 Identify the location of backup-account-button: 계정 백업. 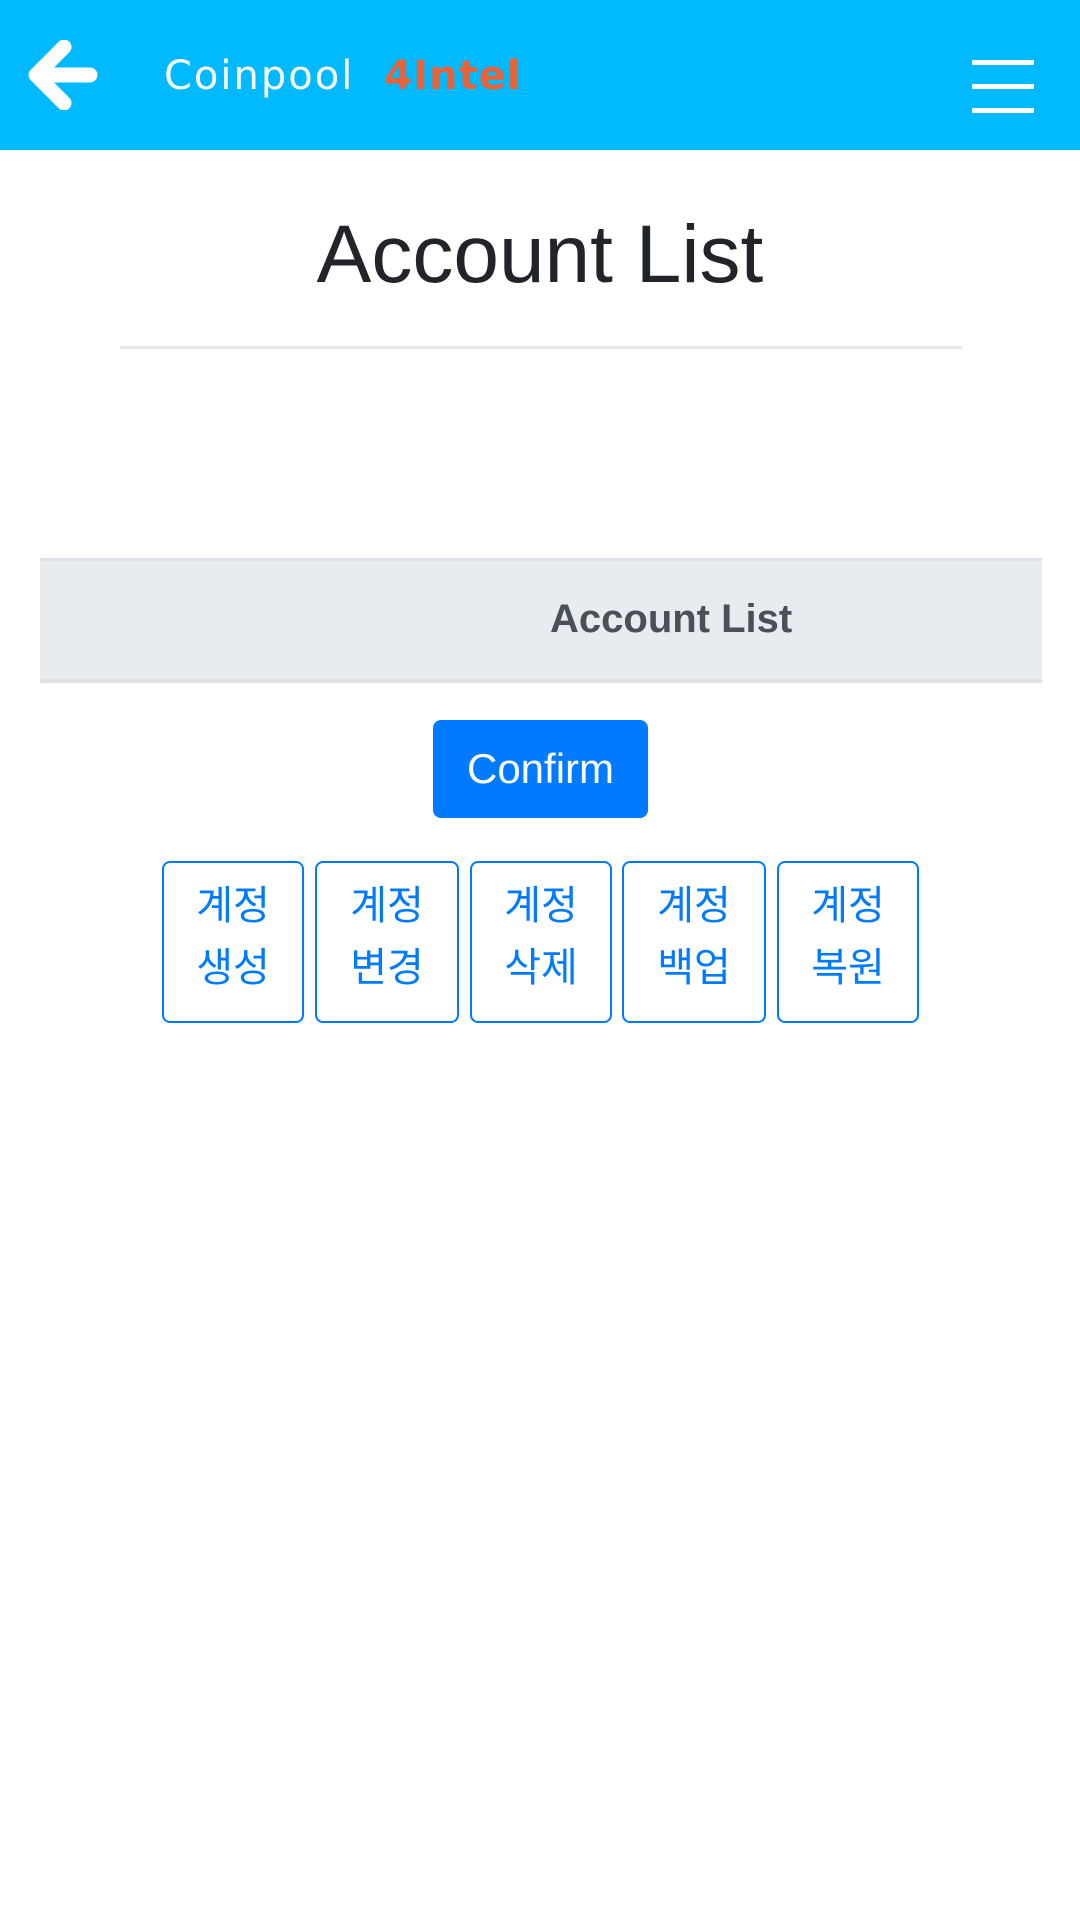
(694, 942).